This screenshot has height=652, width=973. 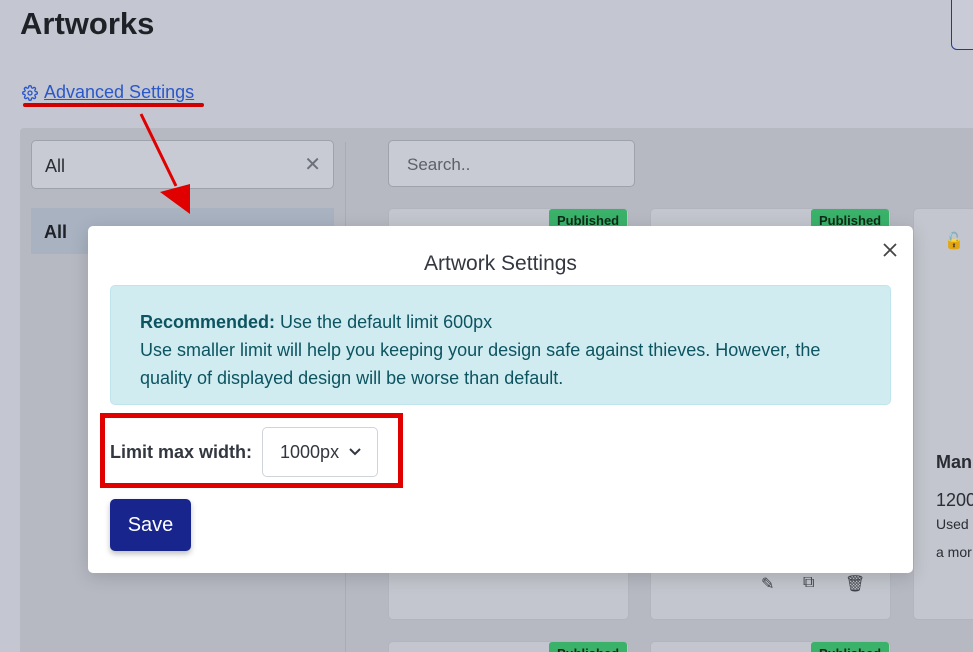 I want to click on limit-width-select: 1000px, so click(x=320, y=452).